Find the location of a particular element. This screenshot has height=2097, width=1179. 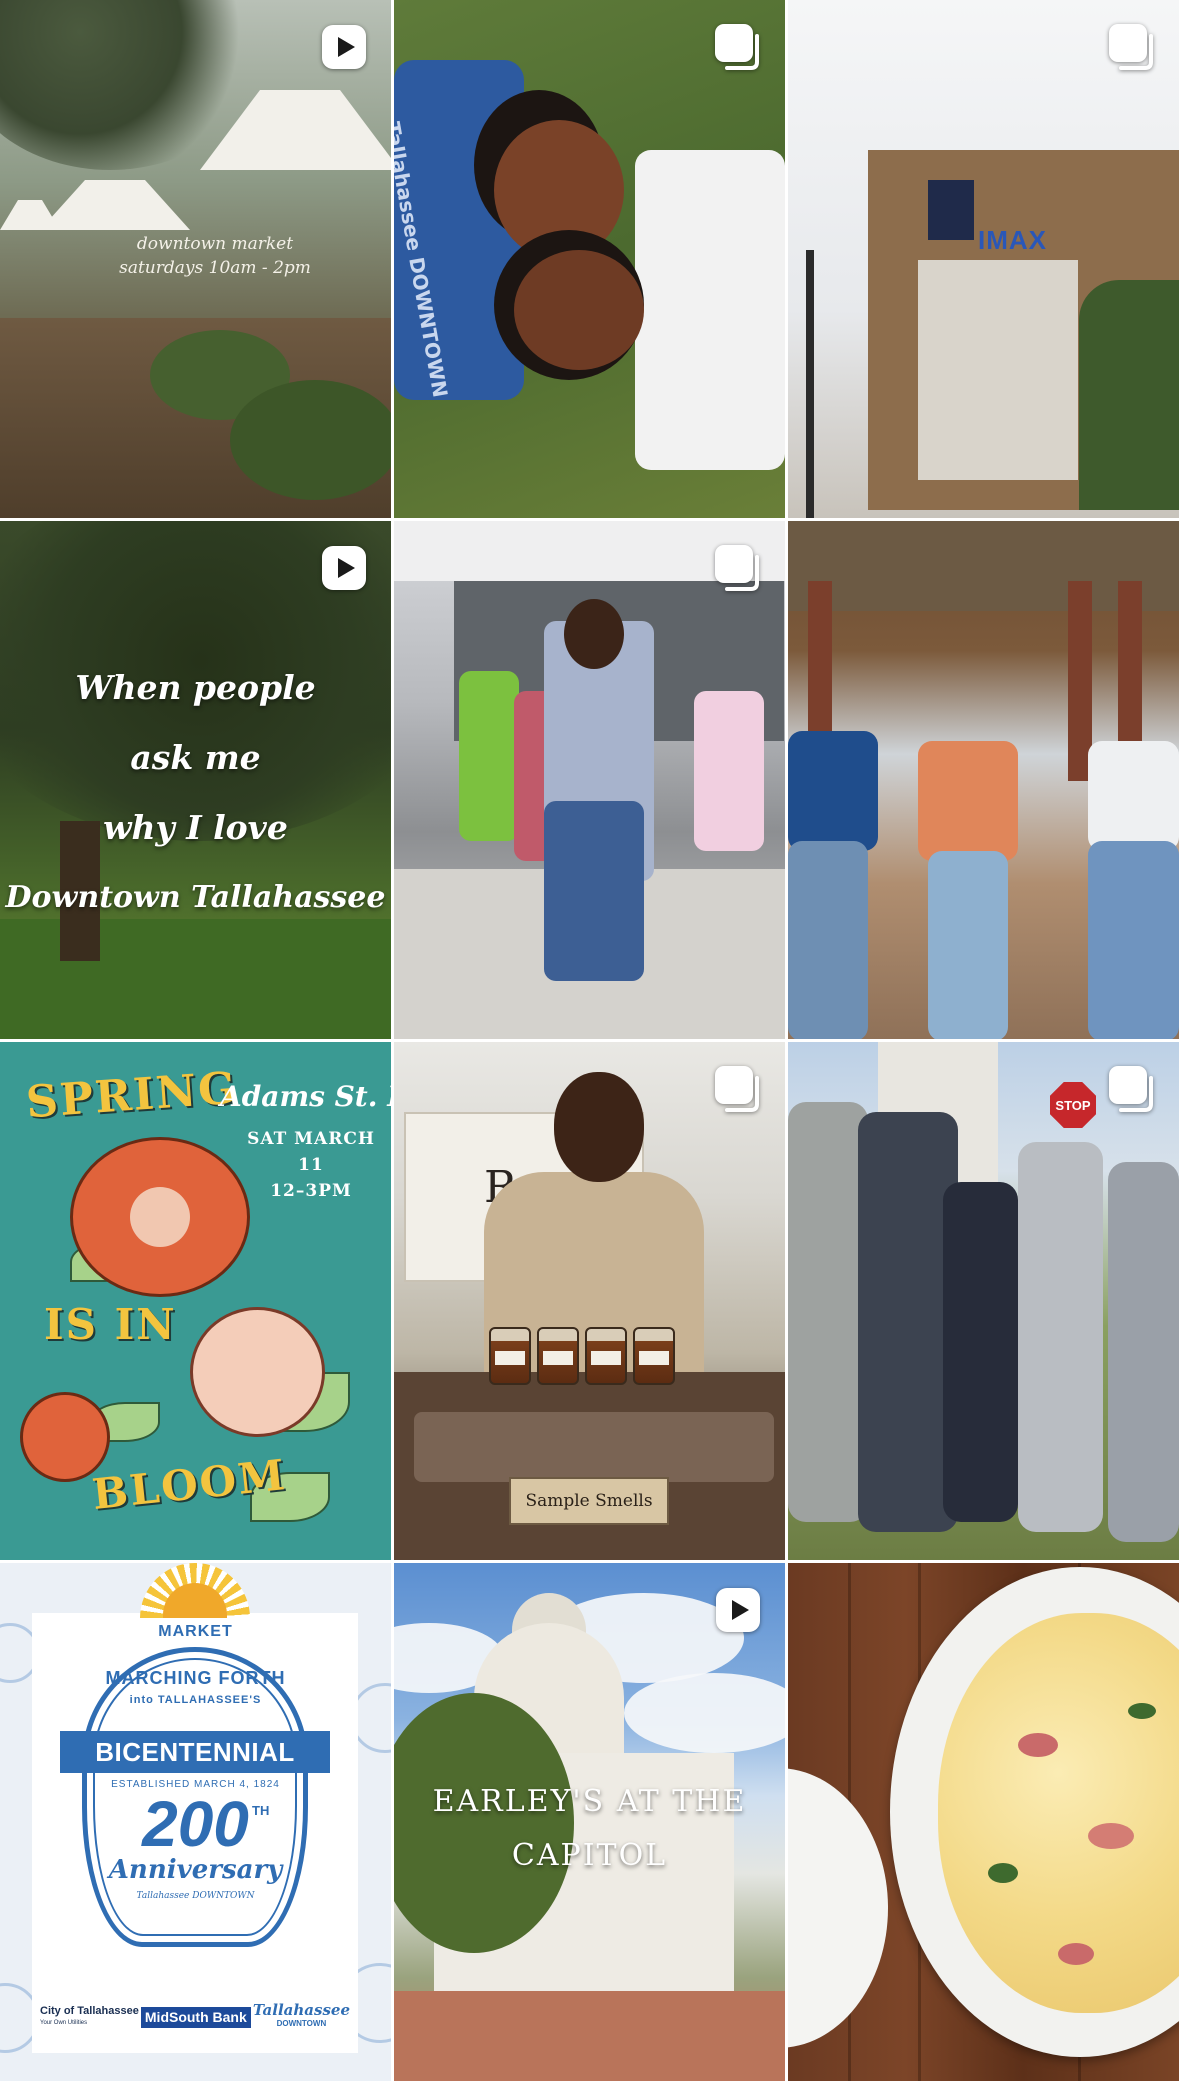

event-date-line: 12–3PM is located at coordinates (311, 1191).